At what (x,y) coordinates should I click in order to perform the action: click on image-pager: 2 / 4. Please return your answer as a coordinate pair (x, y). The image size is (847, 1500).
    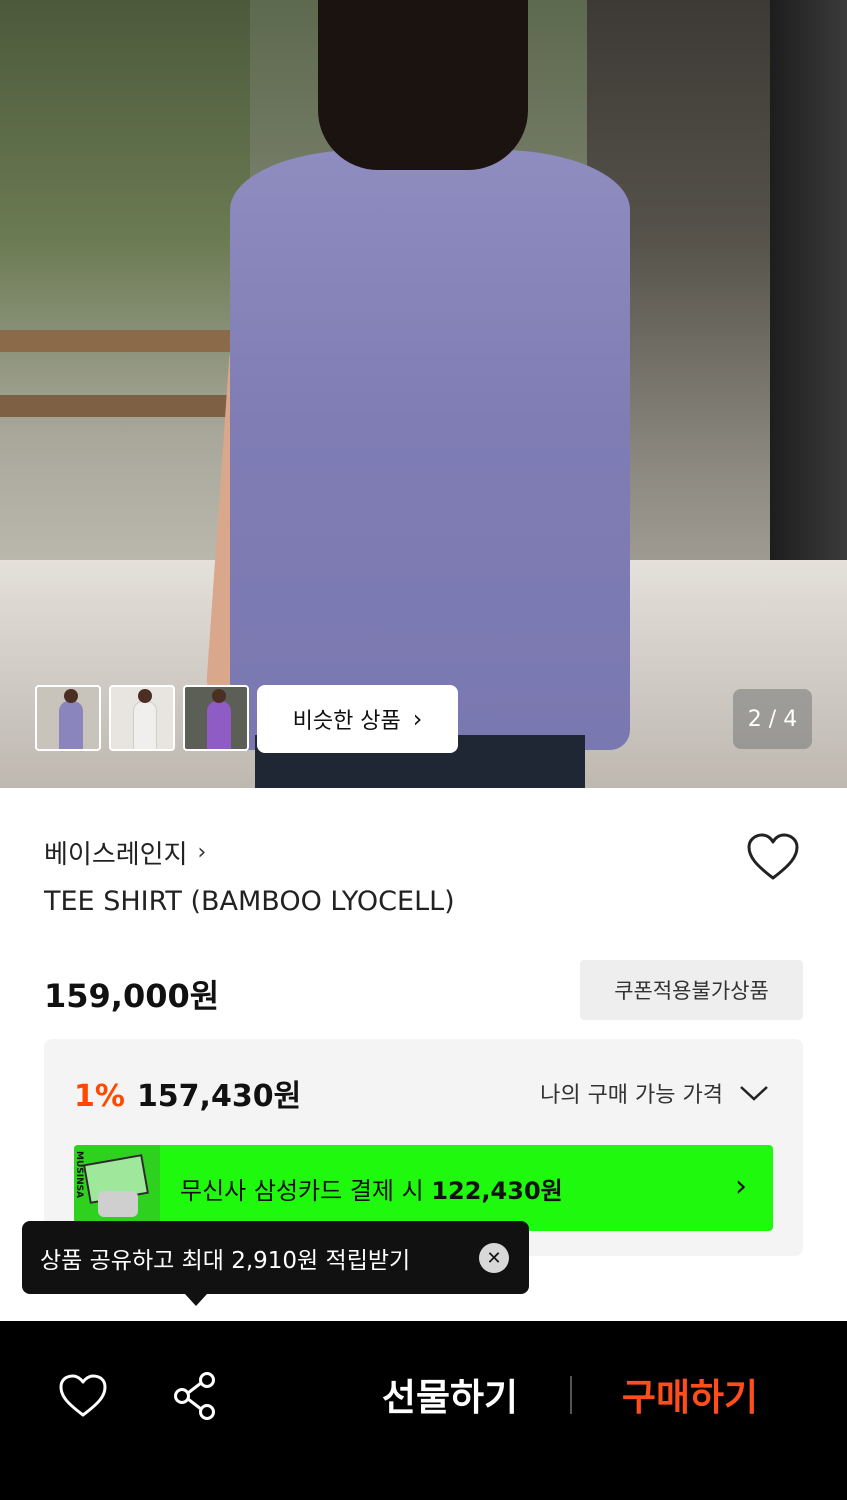
    Looking at the image, I should click on (772, 719).